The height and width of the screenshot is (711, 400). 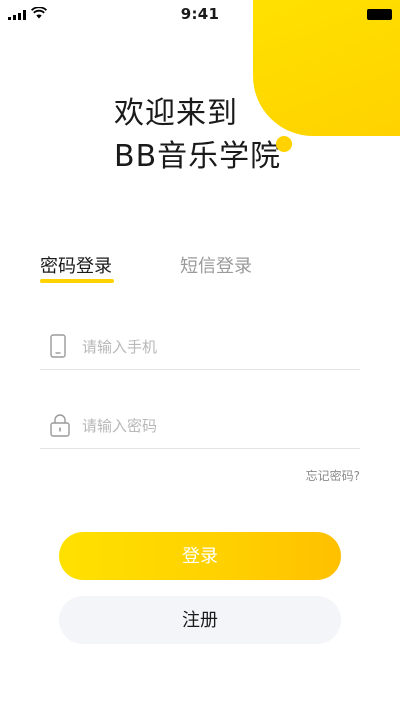 What do you see at coordinates (176, 113) in the screenshot?
I see `welcome-line-1: 欢迎来到` at bounding box center [176, 113].